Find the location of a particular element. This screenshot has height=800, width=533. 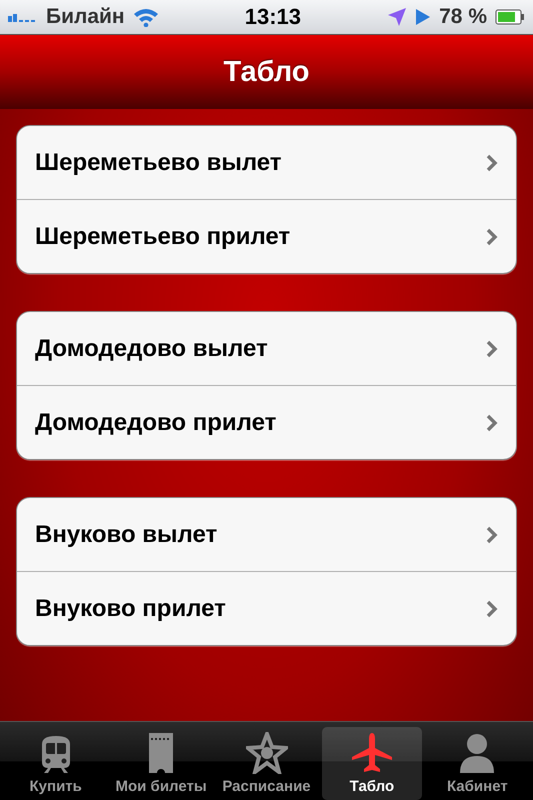

tab: Табло is located at coordinates (372, 763).